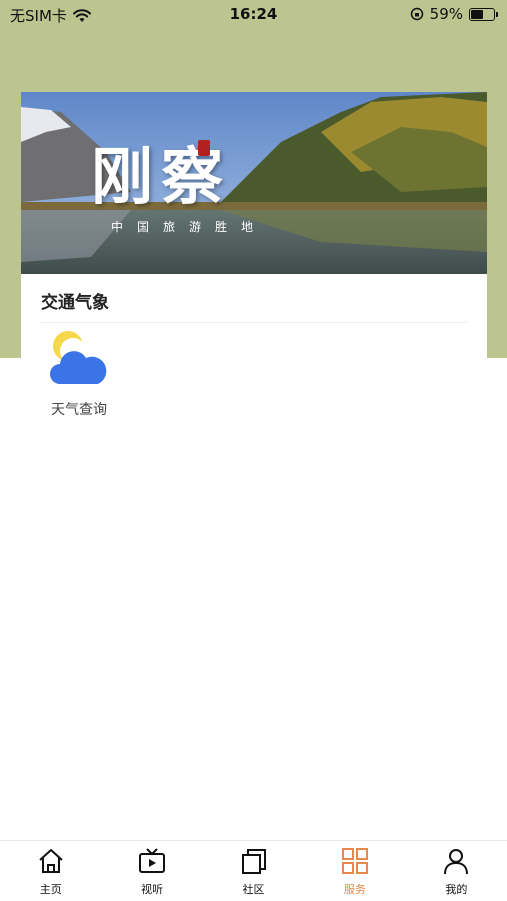 This screenshot has height=901, width=507. What do you see at coordinates (189, 227) in the screenshot?
I see `banner-subtitle: 中国旅游胜地` at bounding box center [189, 227].